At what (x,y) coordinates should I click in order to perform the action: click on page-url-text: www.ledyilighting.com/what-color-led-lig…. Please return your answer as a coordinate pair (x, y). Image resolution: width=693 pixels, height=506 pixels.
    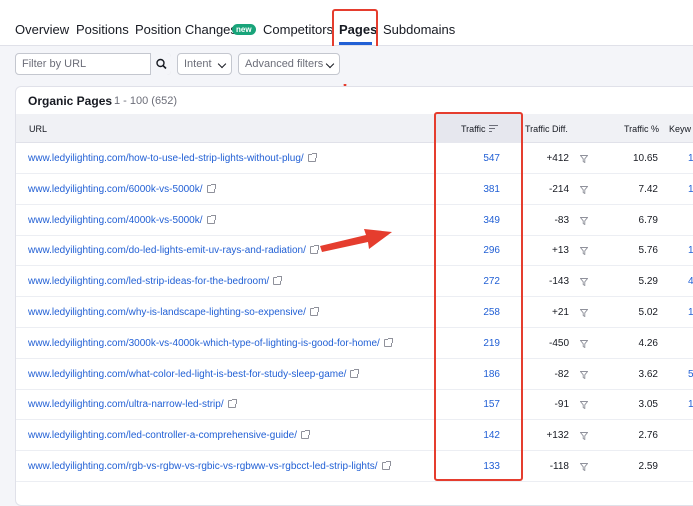
    Looking at the image, I should click on (187, 374).